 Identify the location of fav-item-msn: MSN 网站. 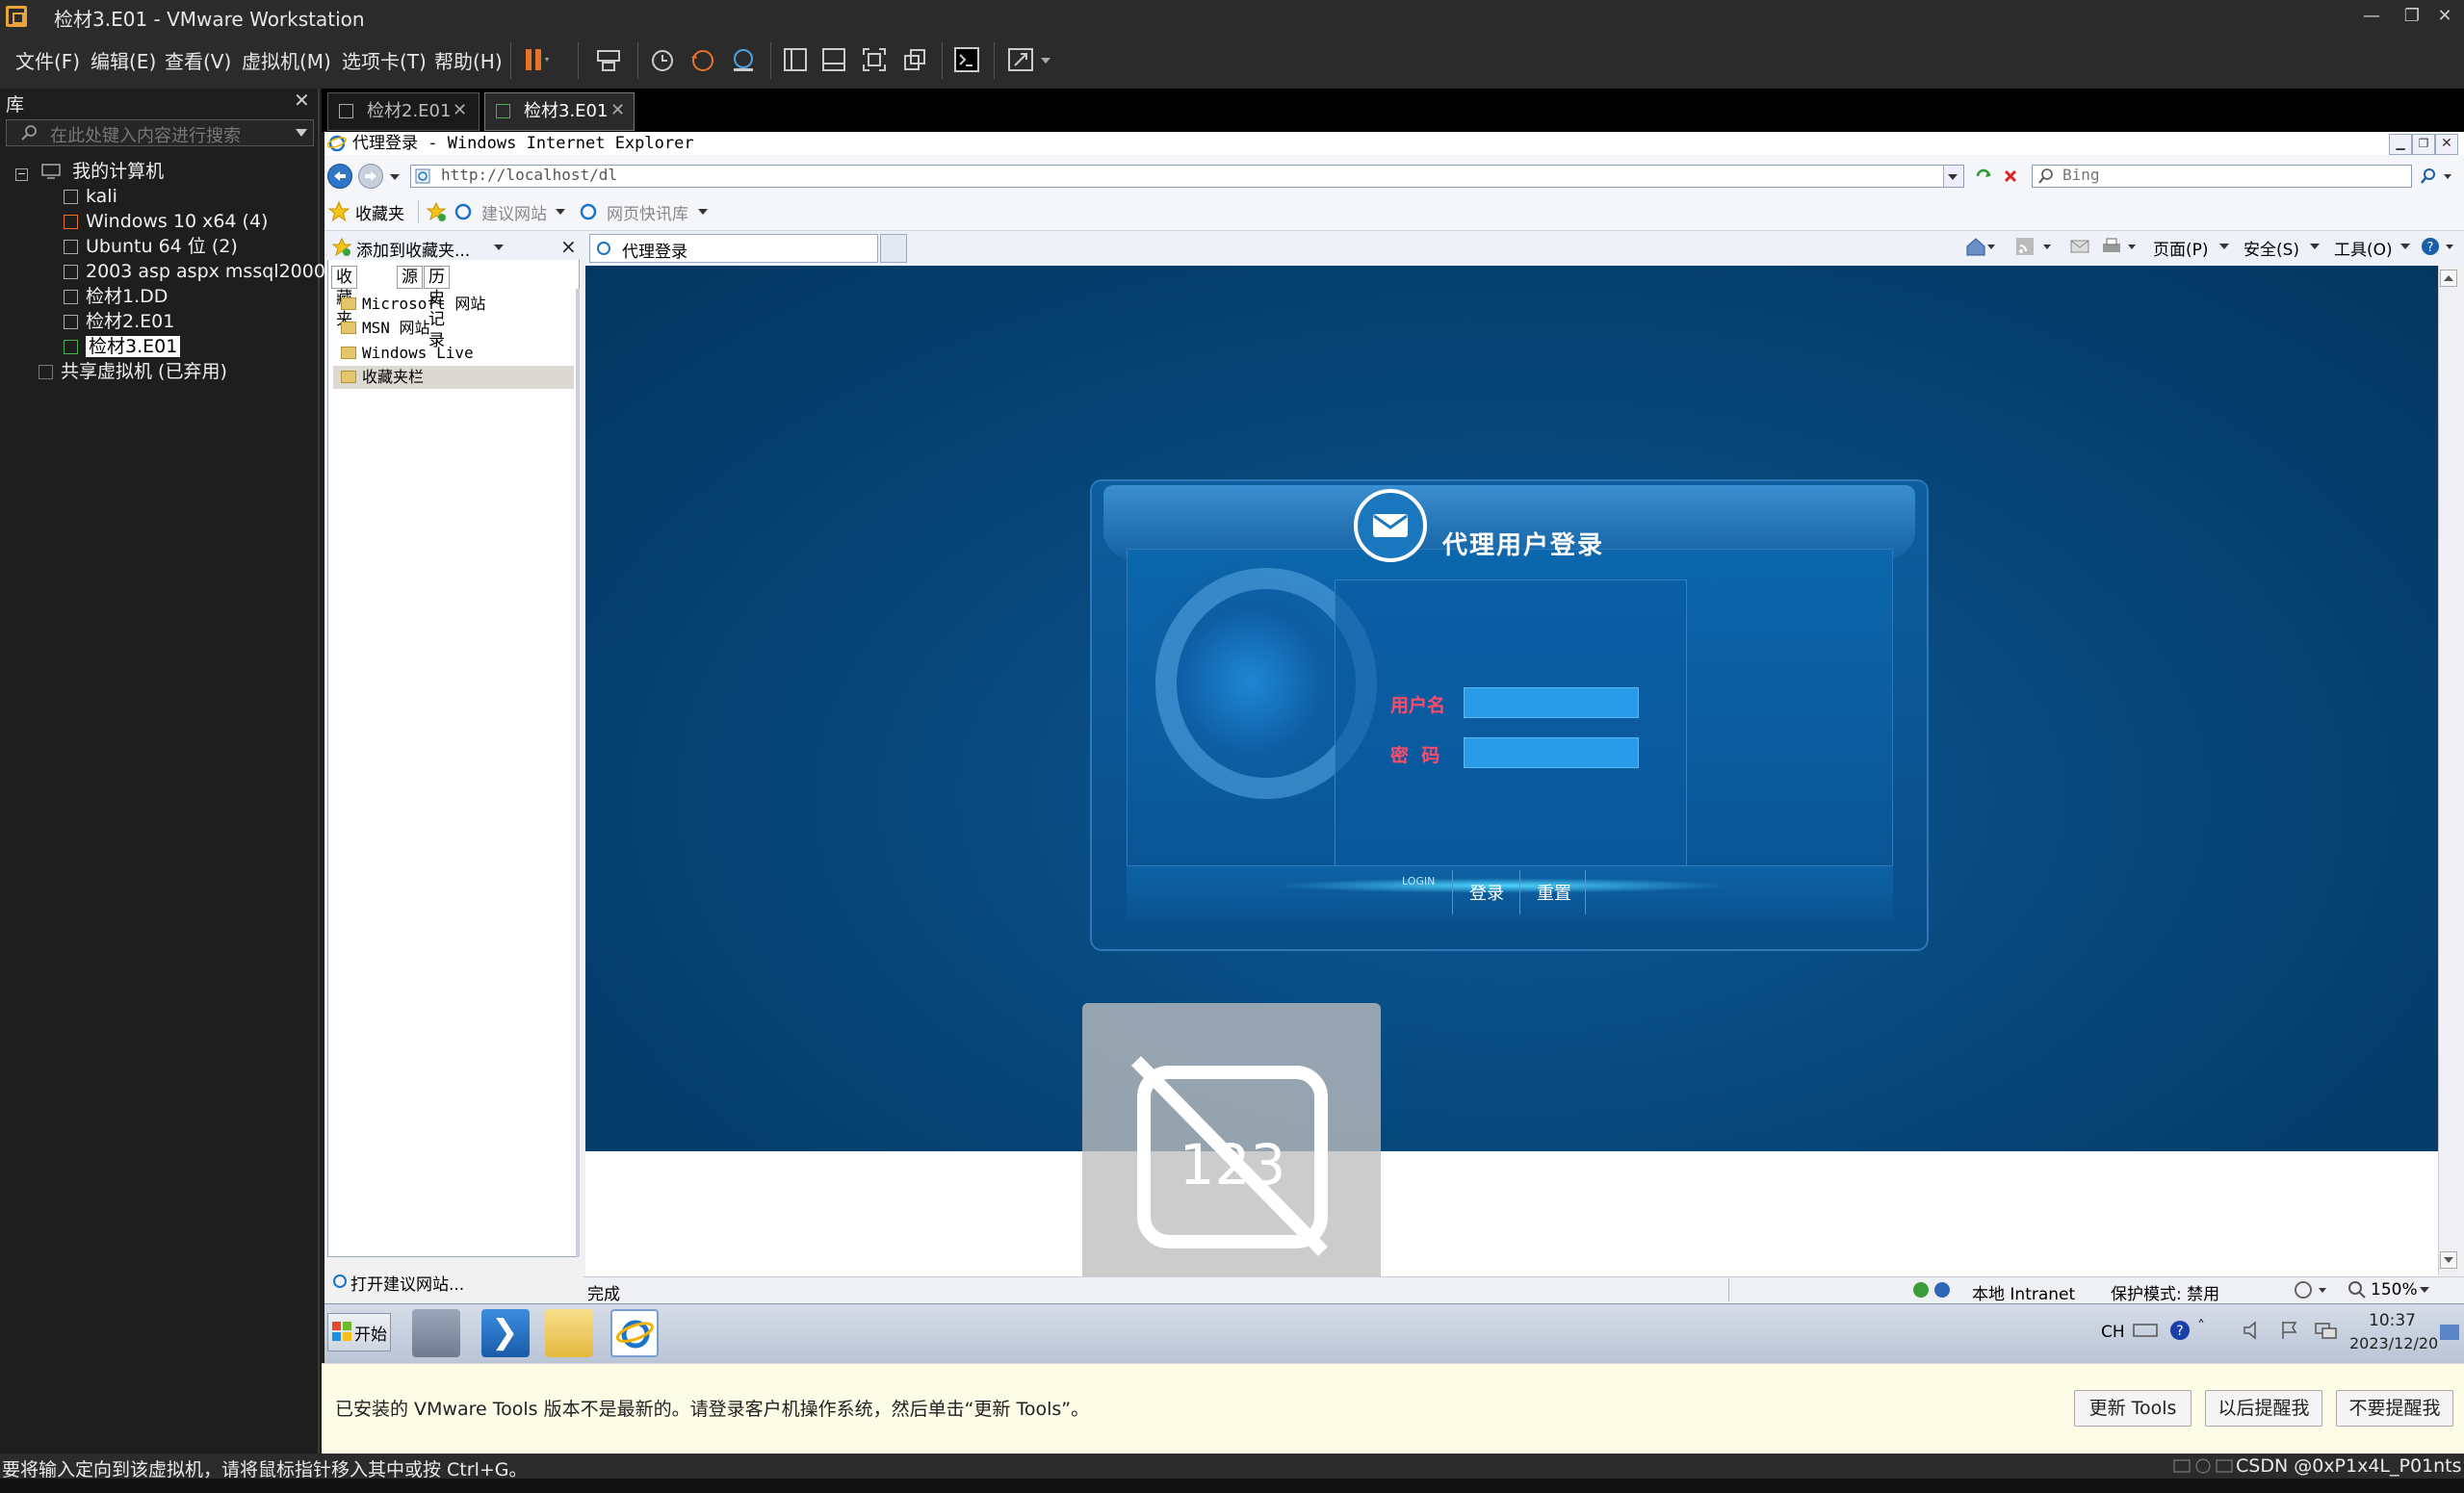
(453, 329).